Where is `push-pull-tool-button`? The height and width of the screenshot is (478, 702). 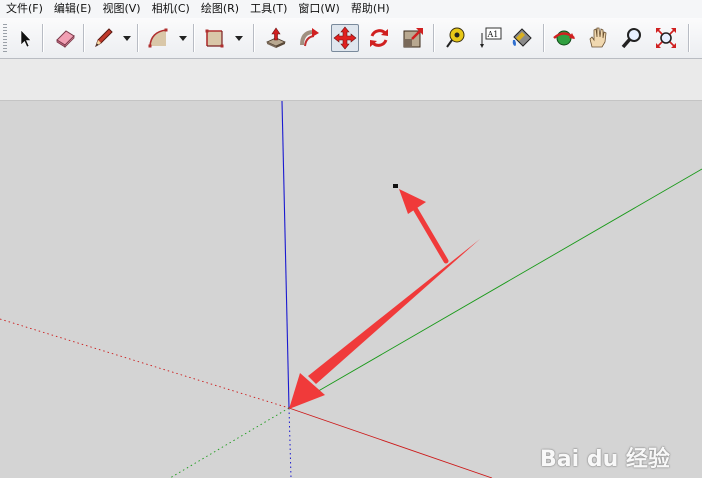
push-pull-tool-button is located at coordinates (276, 38).